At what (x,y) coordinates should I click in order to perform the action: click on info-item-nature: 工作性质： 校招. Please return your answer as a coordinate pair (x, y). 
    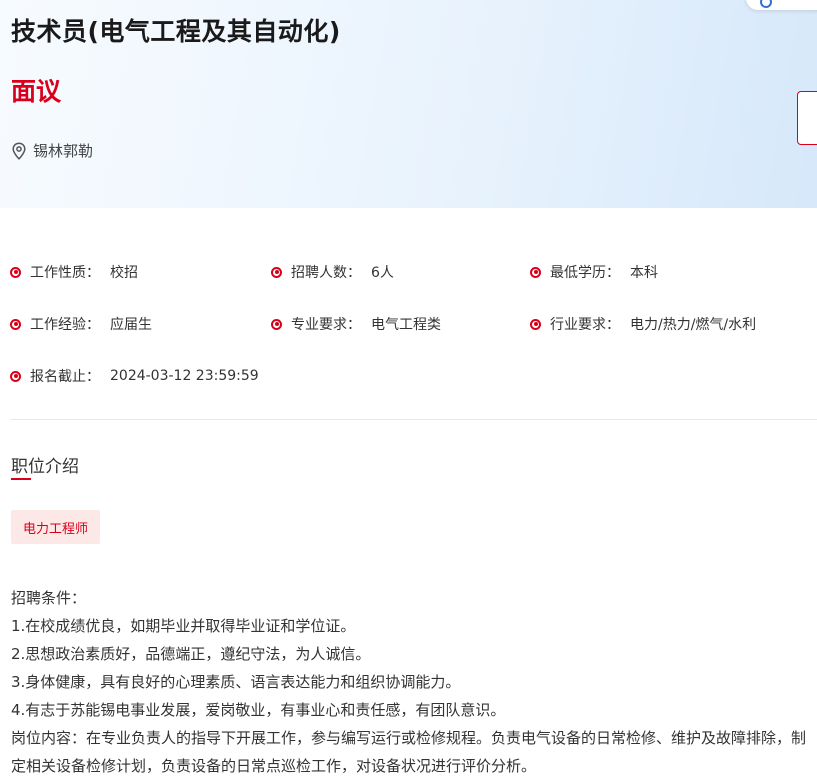
    Looking at the image, I should click on (74, 272).